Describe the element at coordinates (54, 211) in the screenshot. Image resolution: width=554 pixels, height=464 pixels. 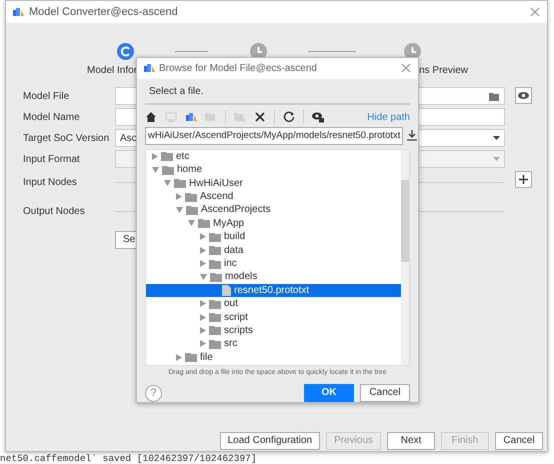
I see `field-label: Output Nodes` at that location.